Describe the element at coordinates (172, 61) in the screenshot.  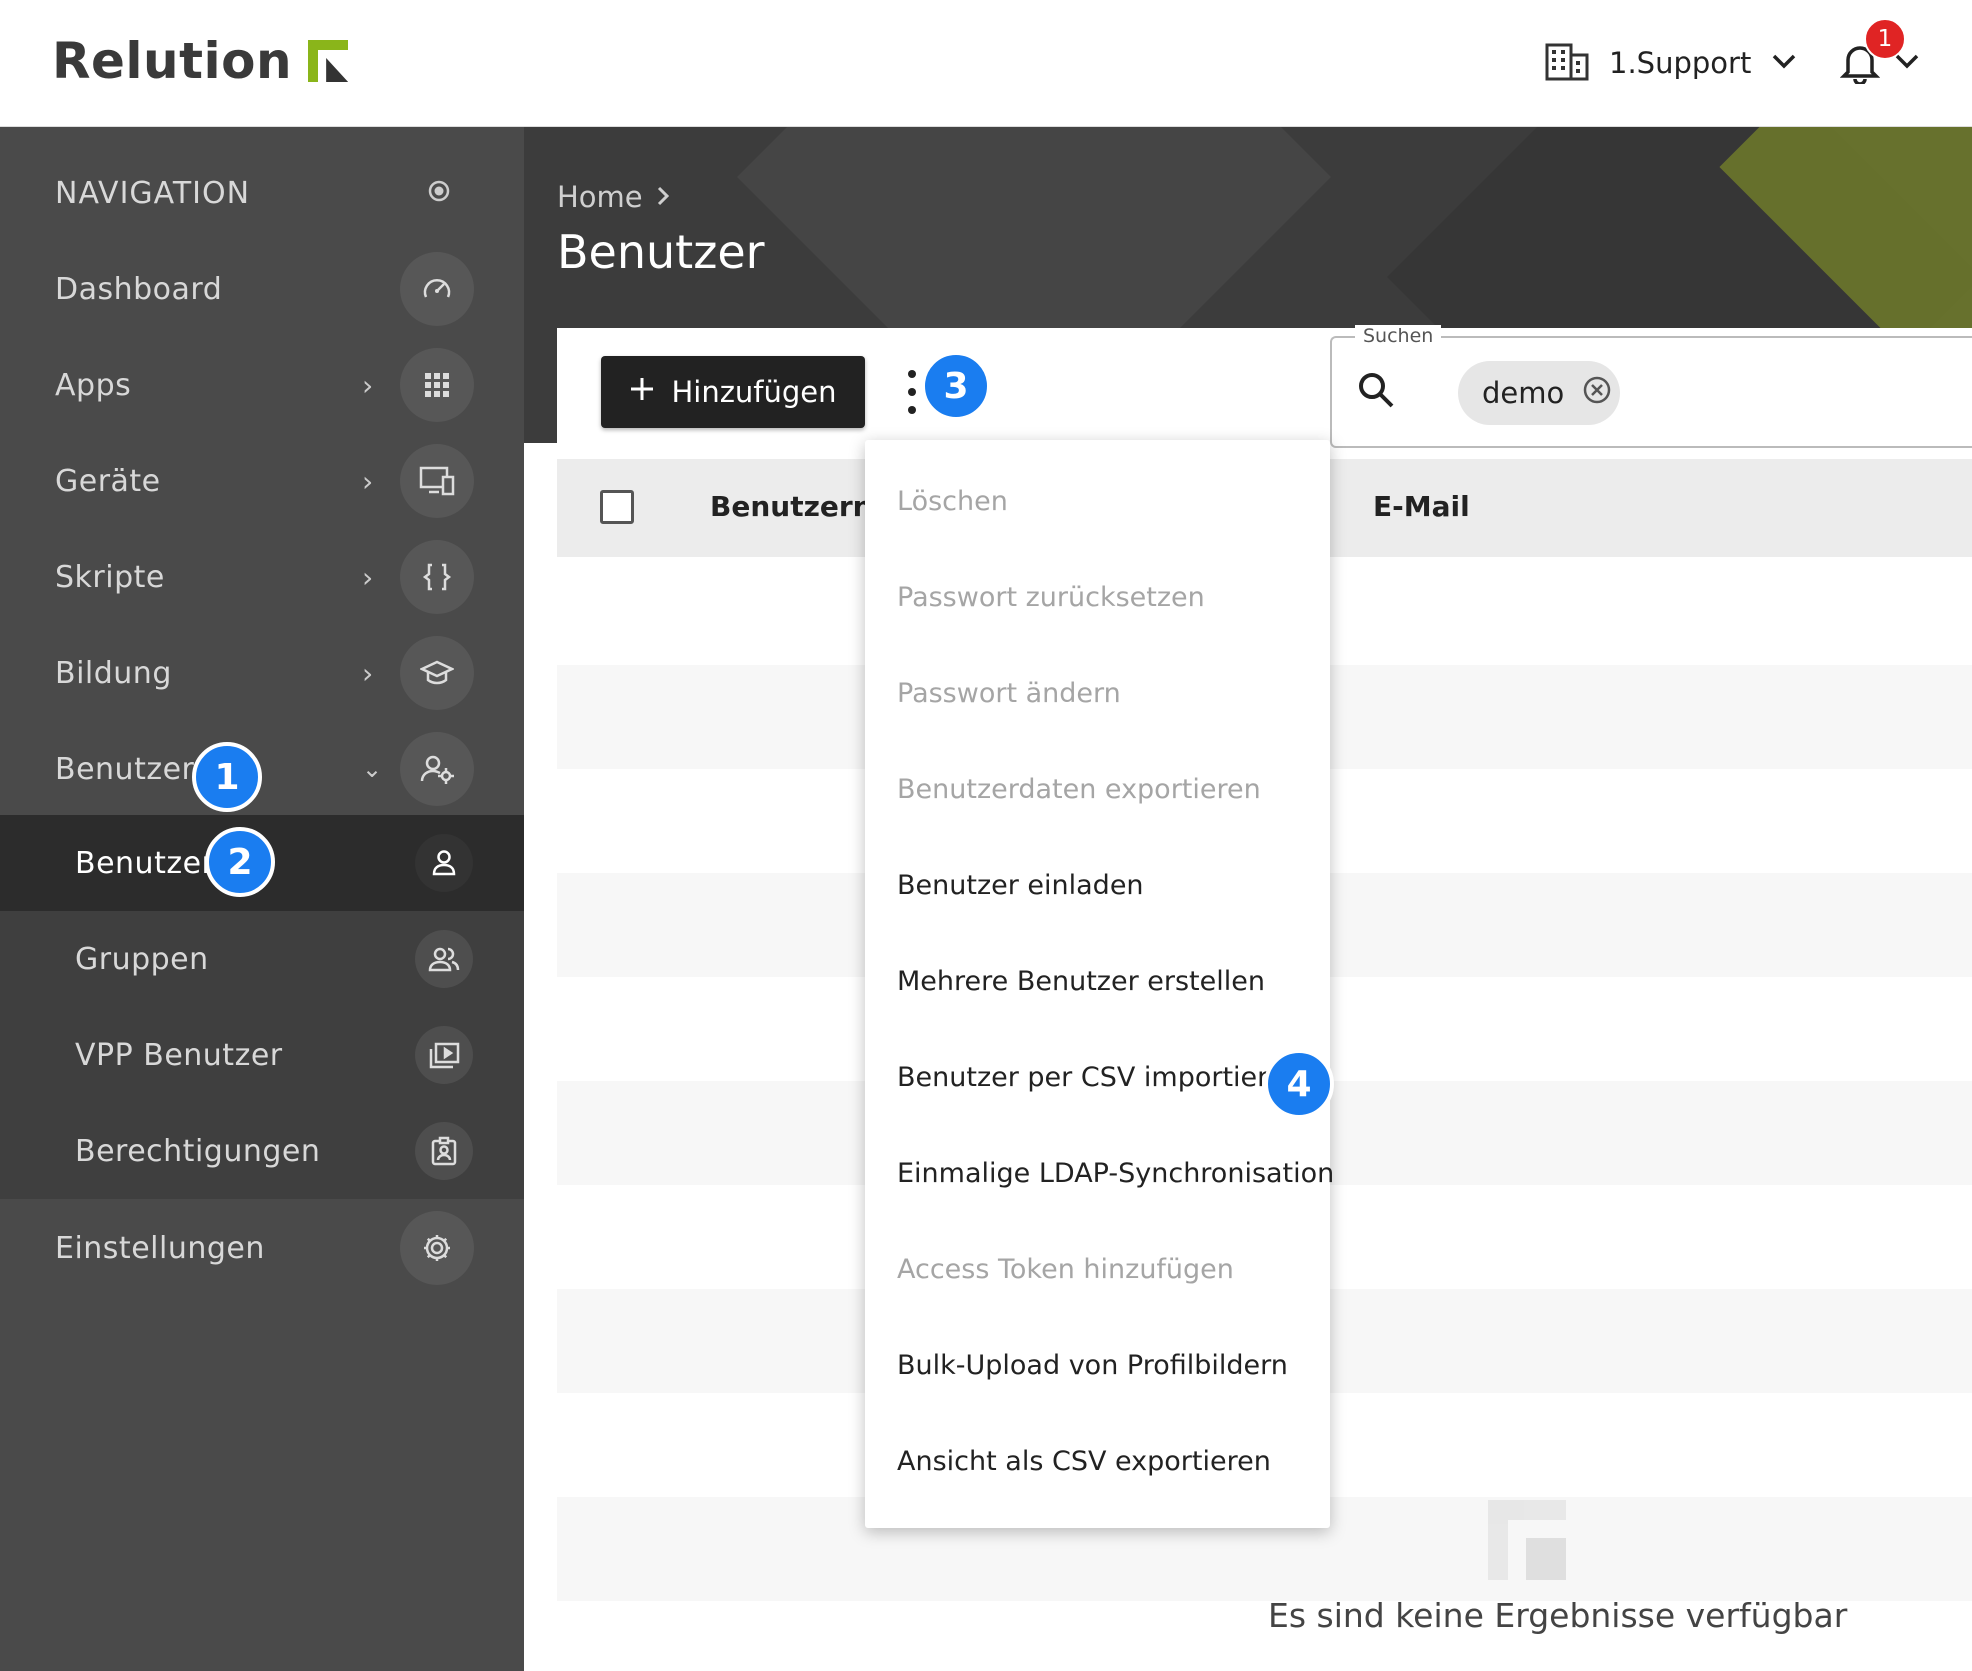
I see `logo-text: Relution` at that location.